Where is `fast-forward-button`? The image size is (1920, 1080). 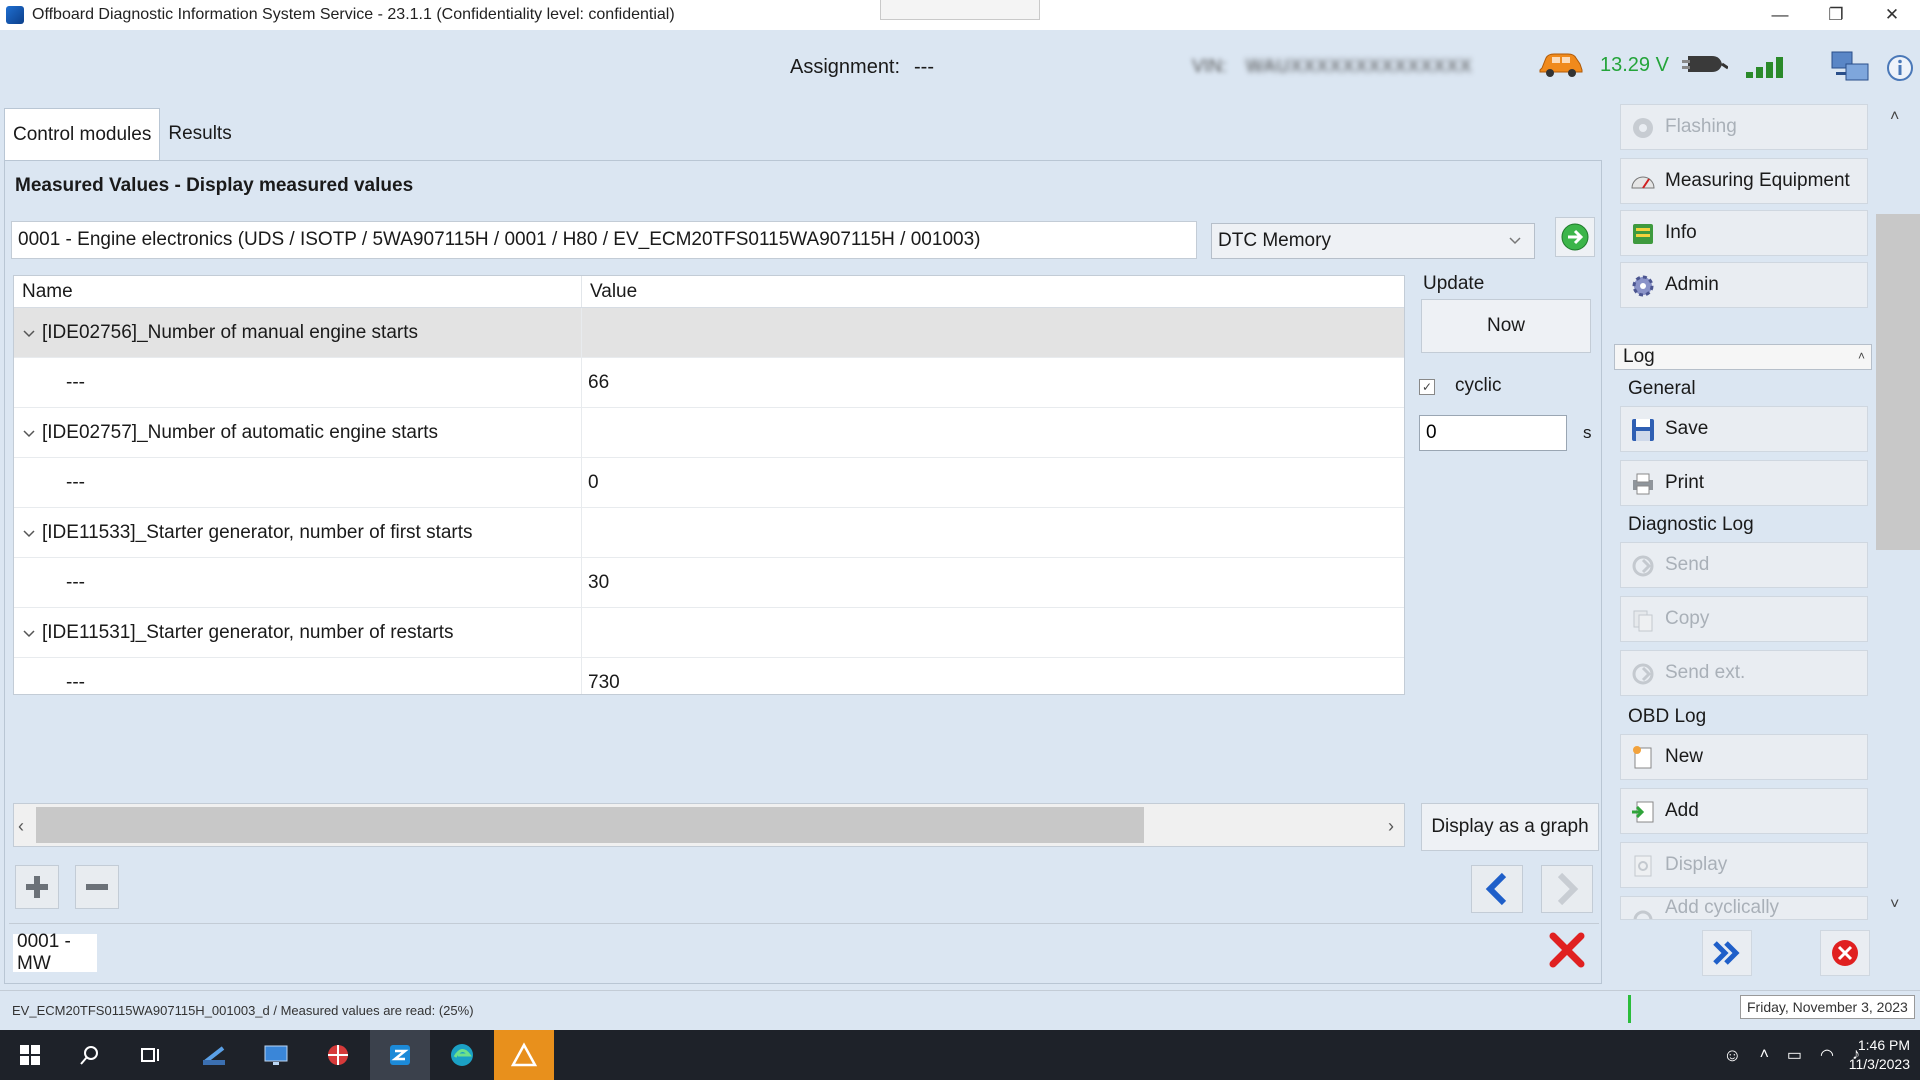
fast-forward-button is located at coordinates (1727, 953).